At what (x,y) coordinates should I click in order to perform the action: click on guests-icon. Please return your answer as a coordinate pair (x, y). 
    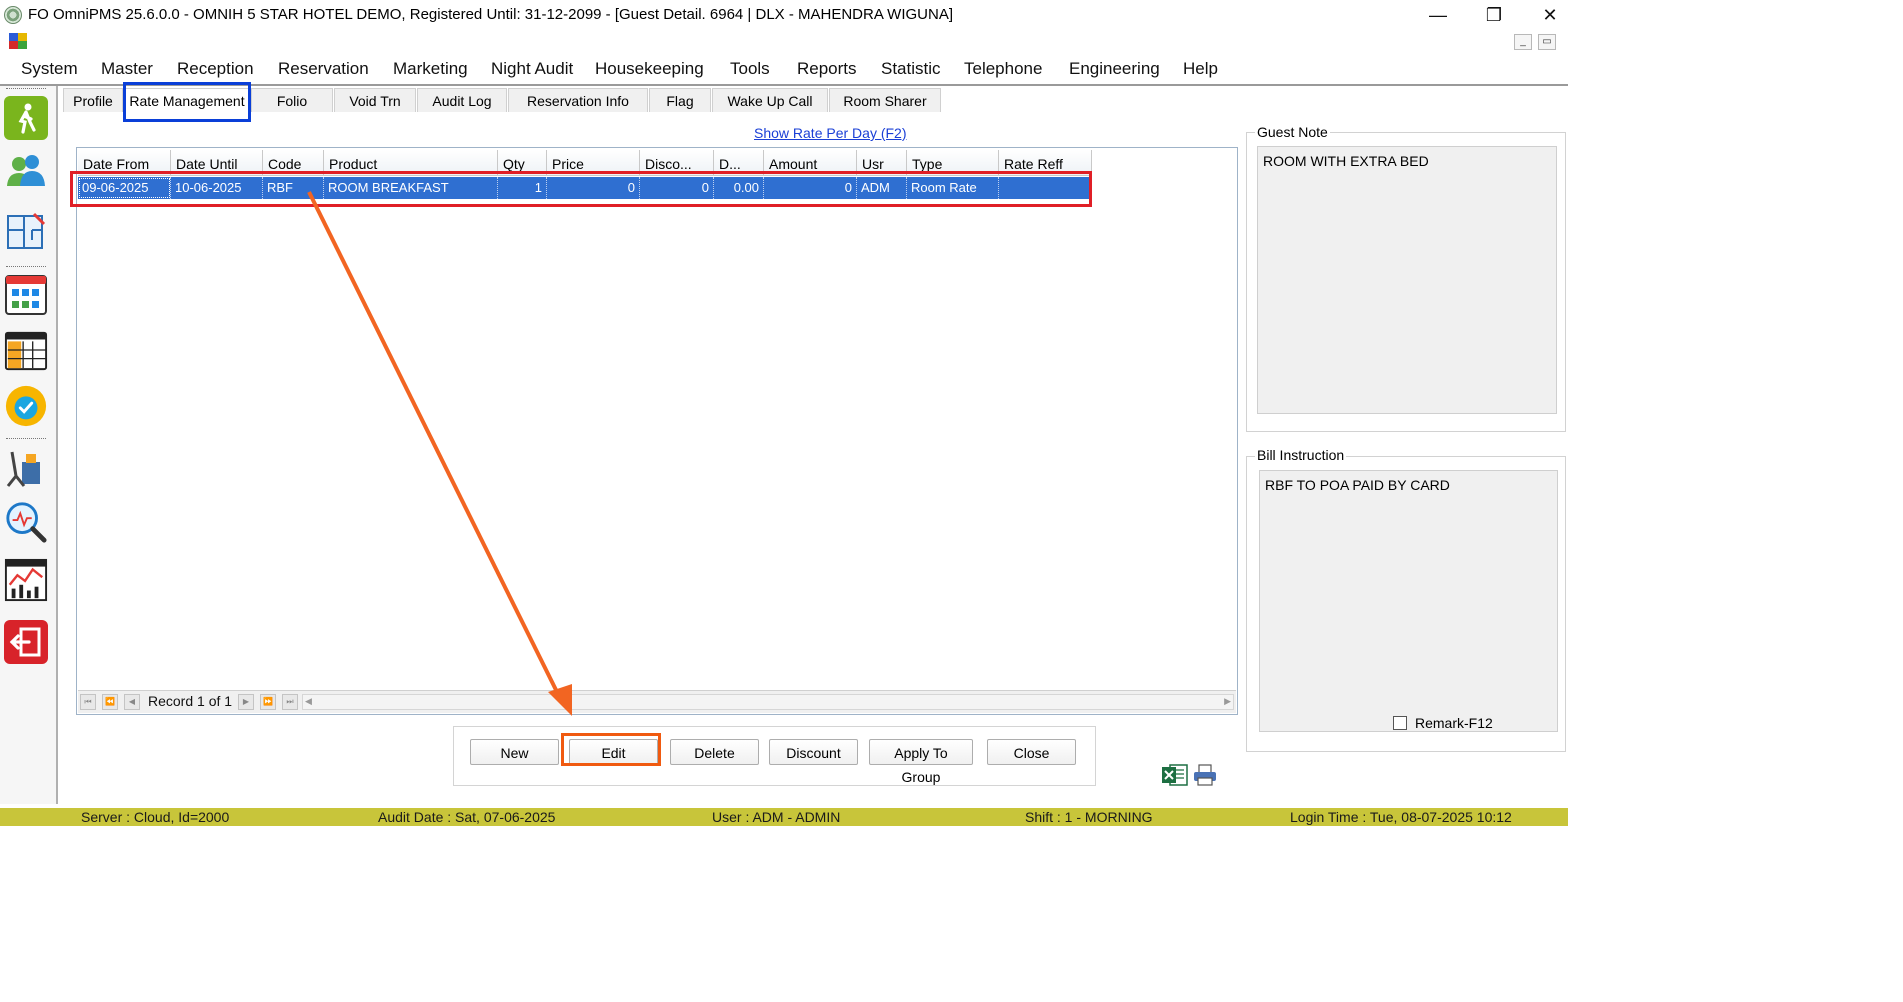
    Looking at the image, I should click on (26, 172).